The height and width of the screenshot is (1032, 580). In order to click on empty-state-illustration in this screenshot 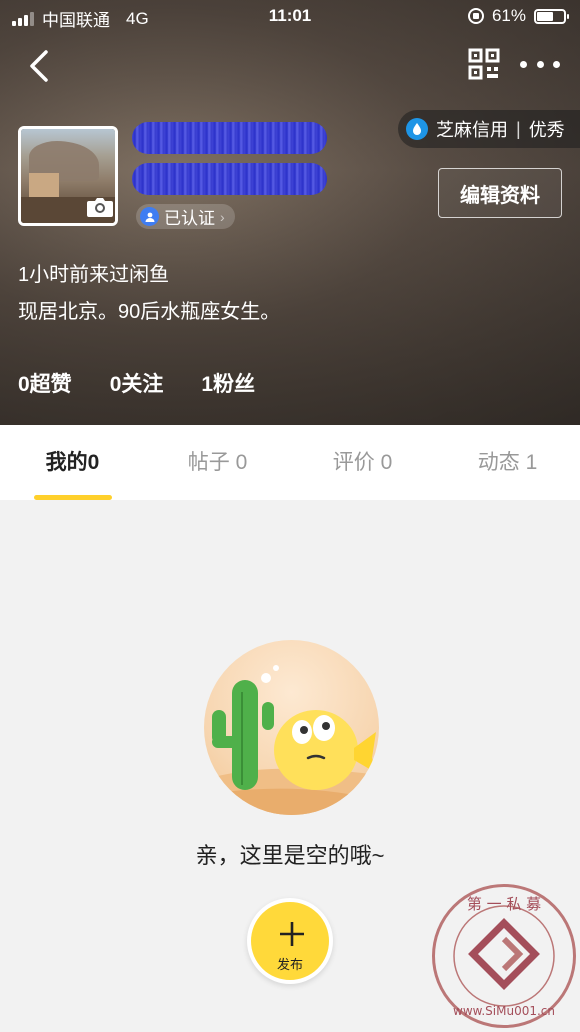, I will do `click(291, 727)`.